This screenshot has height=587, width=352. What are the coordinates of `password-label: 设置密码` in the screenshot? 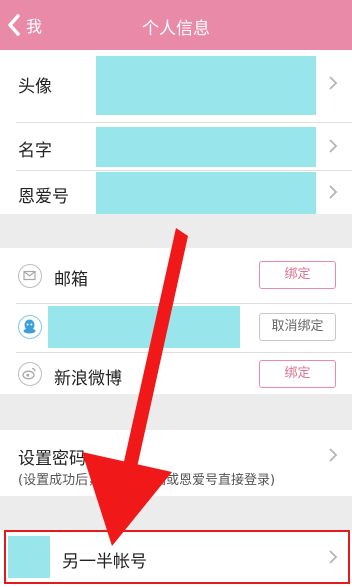 It's located at (52, 459).